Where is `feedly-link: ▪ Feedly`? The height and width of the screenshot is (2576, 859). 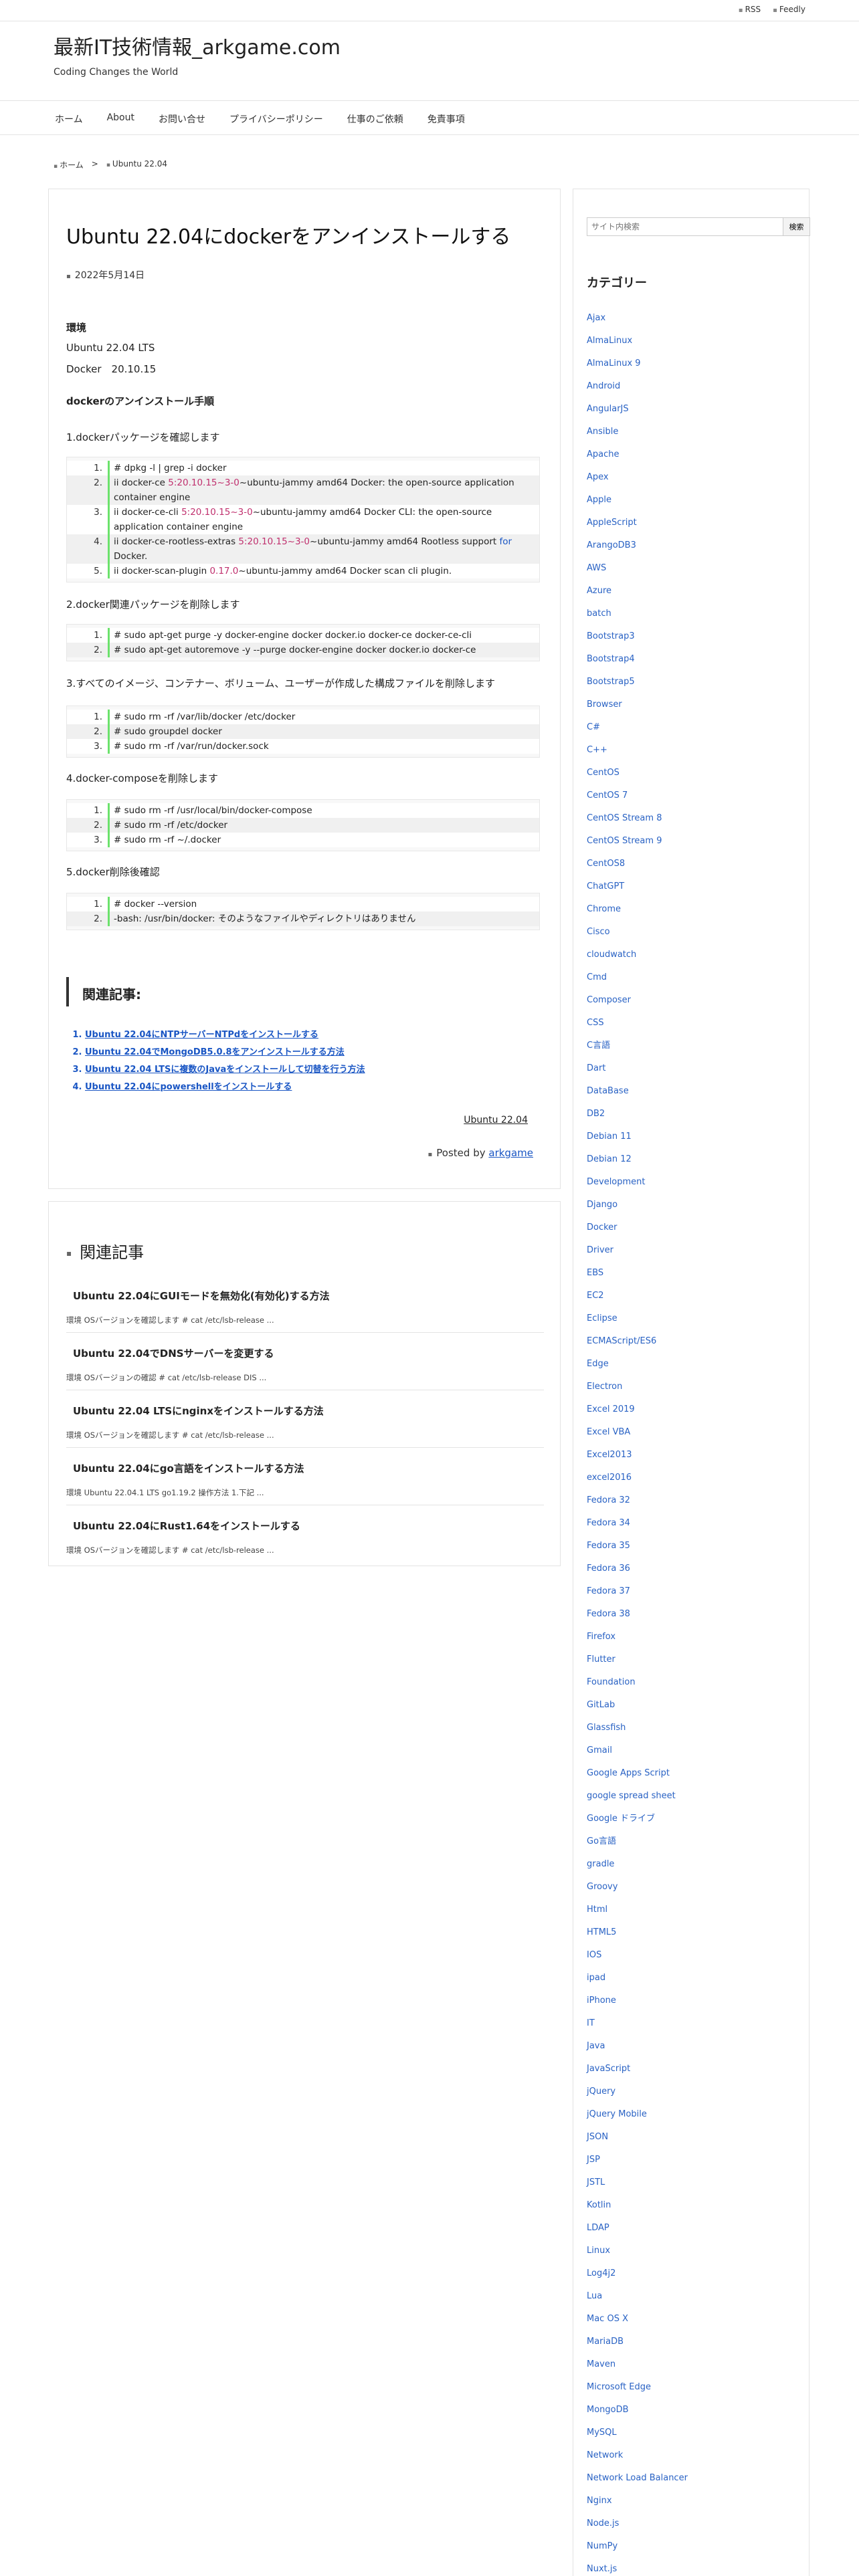 feedly-link: ▪ Feedly is located at coordinates (789, 9).